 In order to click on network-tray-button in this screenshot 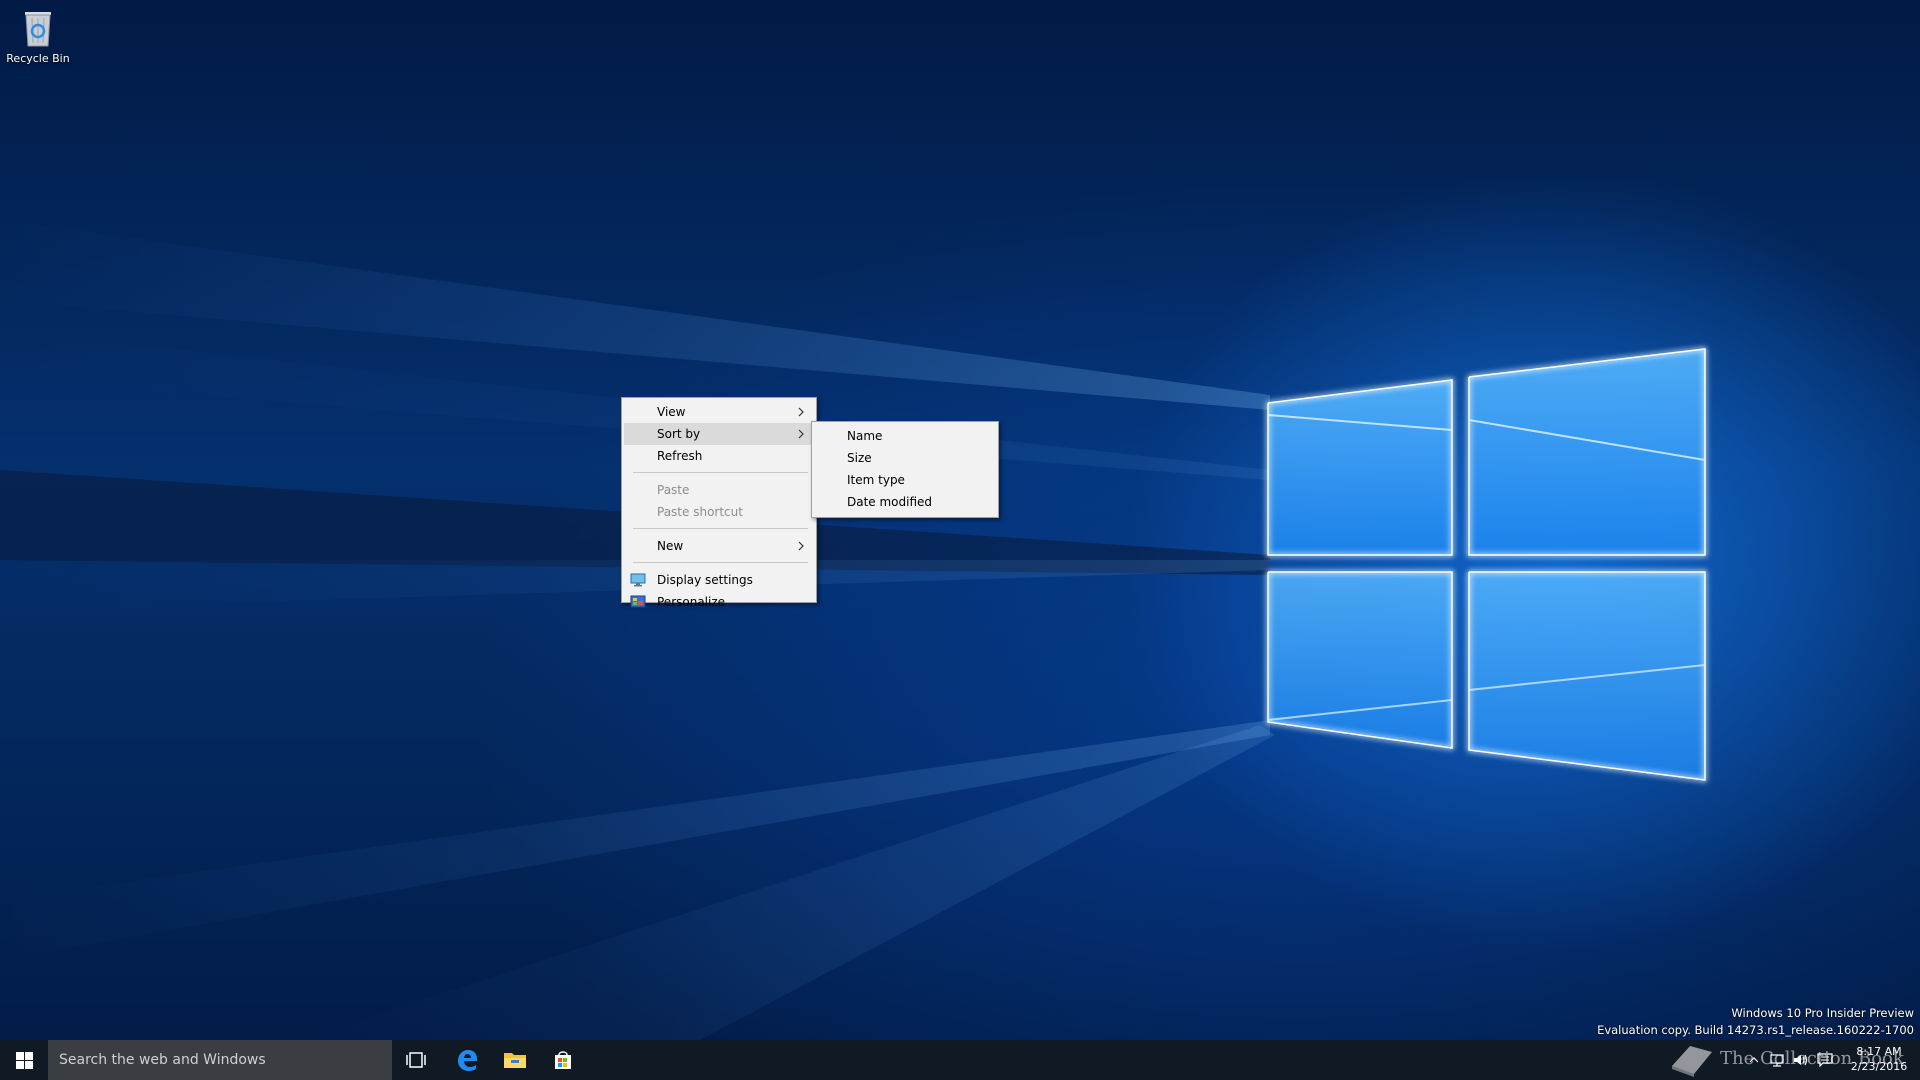, I will do `click(1777, 1060)`.